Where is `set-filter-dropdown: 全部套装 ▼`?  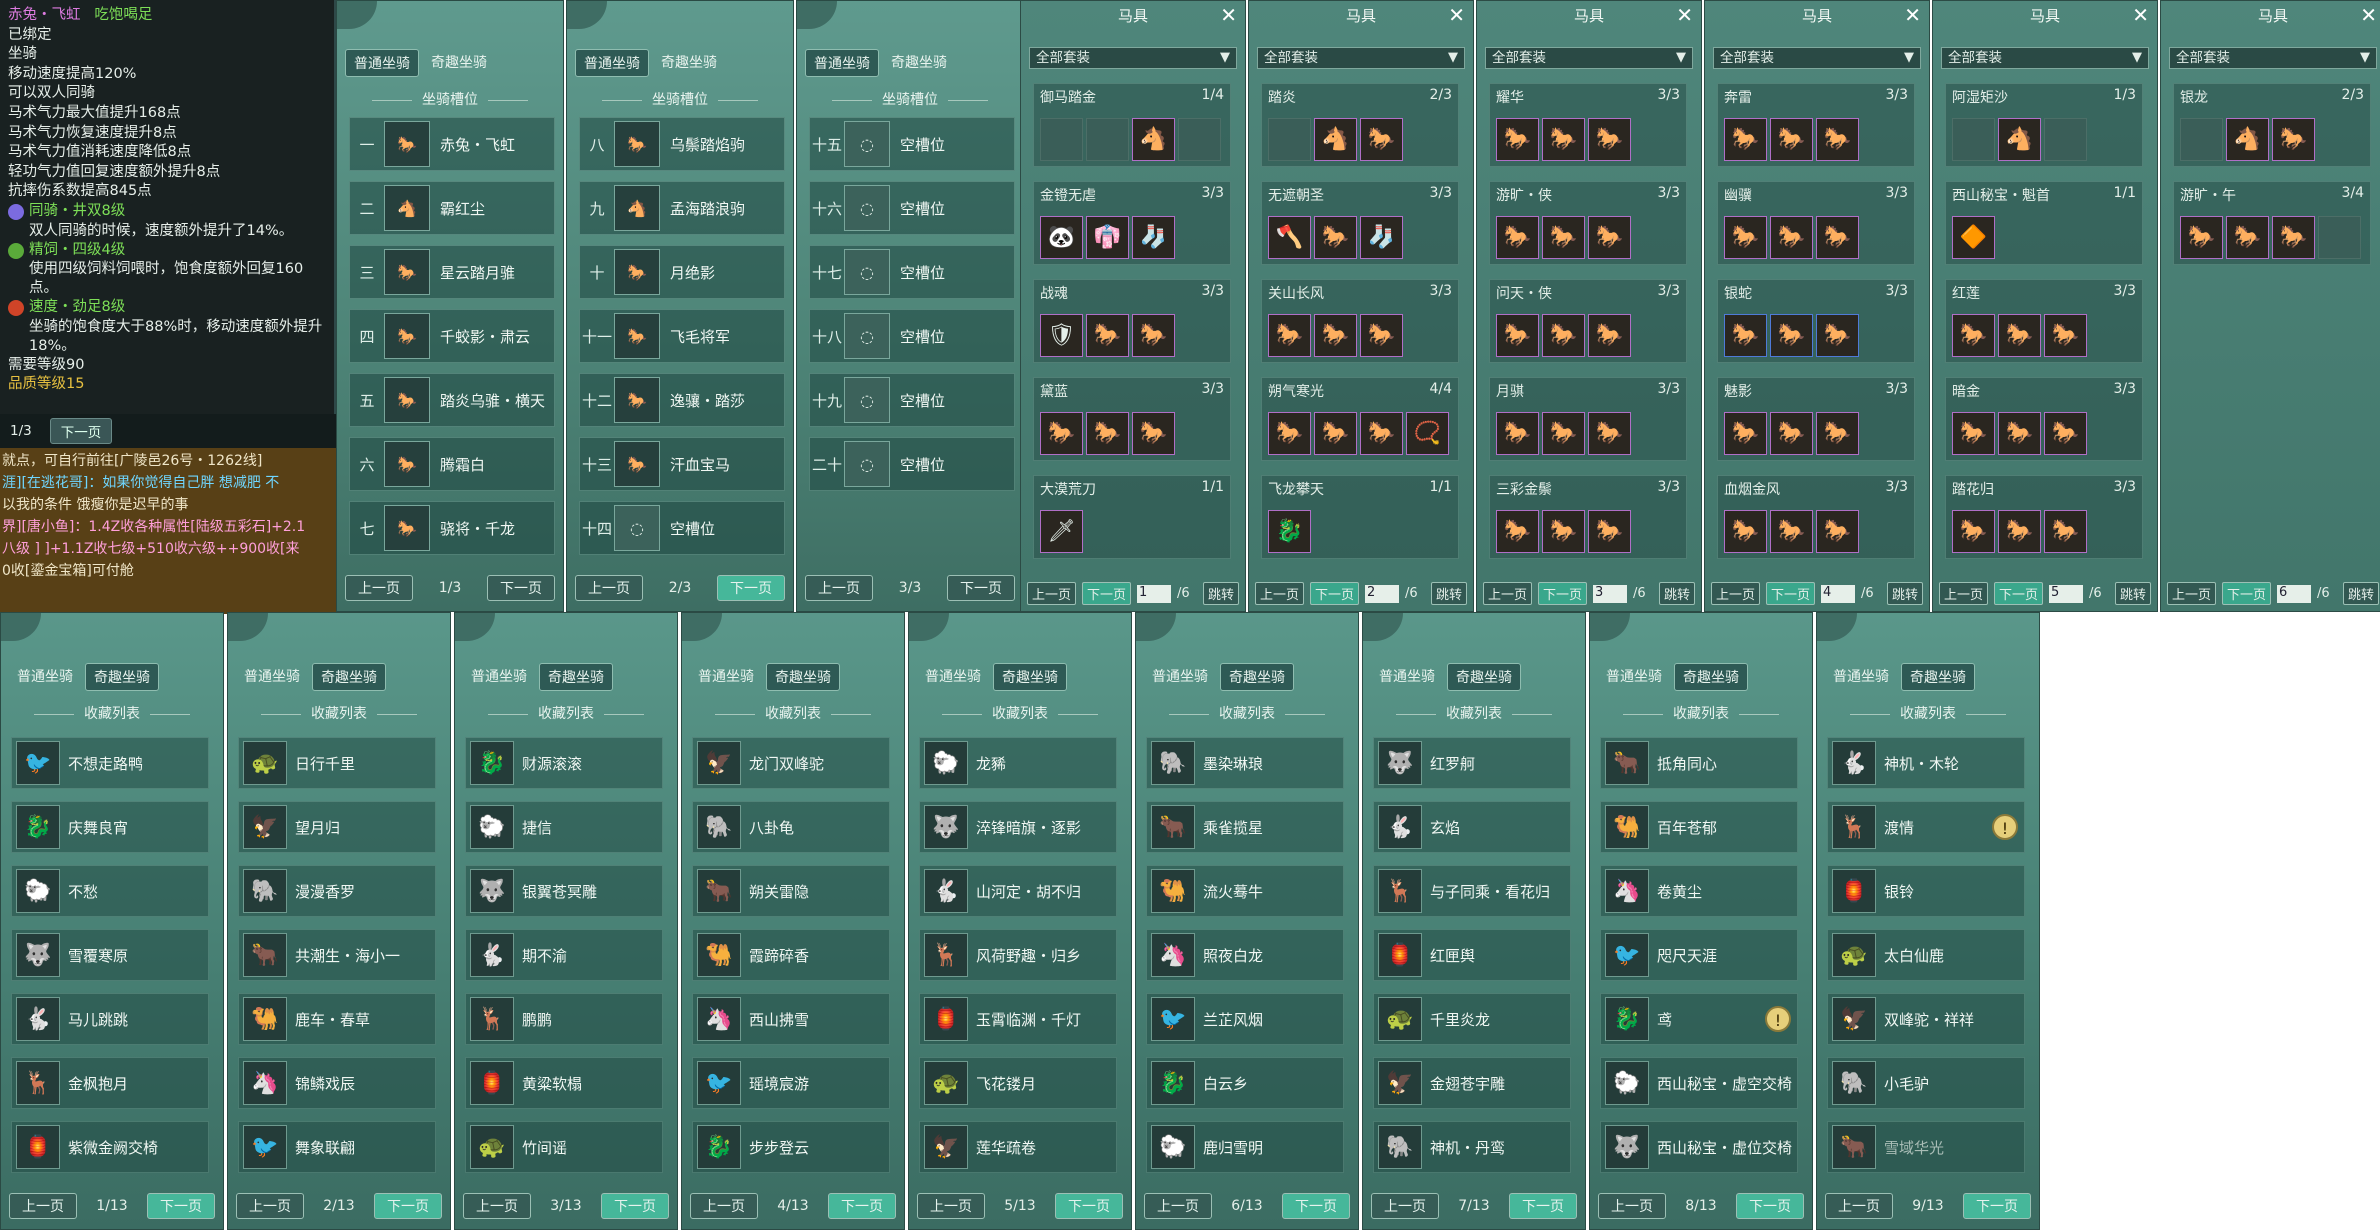 set-filter-dropdown: 全部套装 ▼ is located at coordinates (1589, 58).